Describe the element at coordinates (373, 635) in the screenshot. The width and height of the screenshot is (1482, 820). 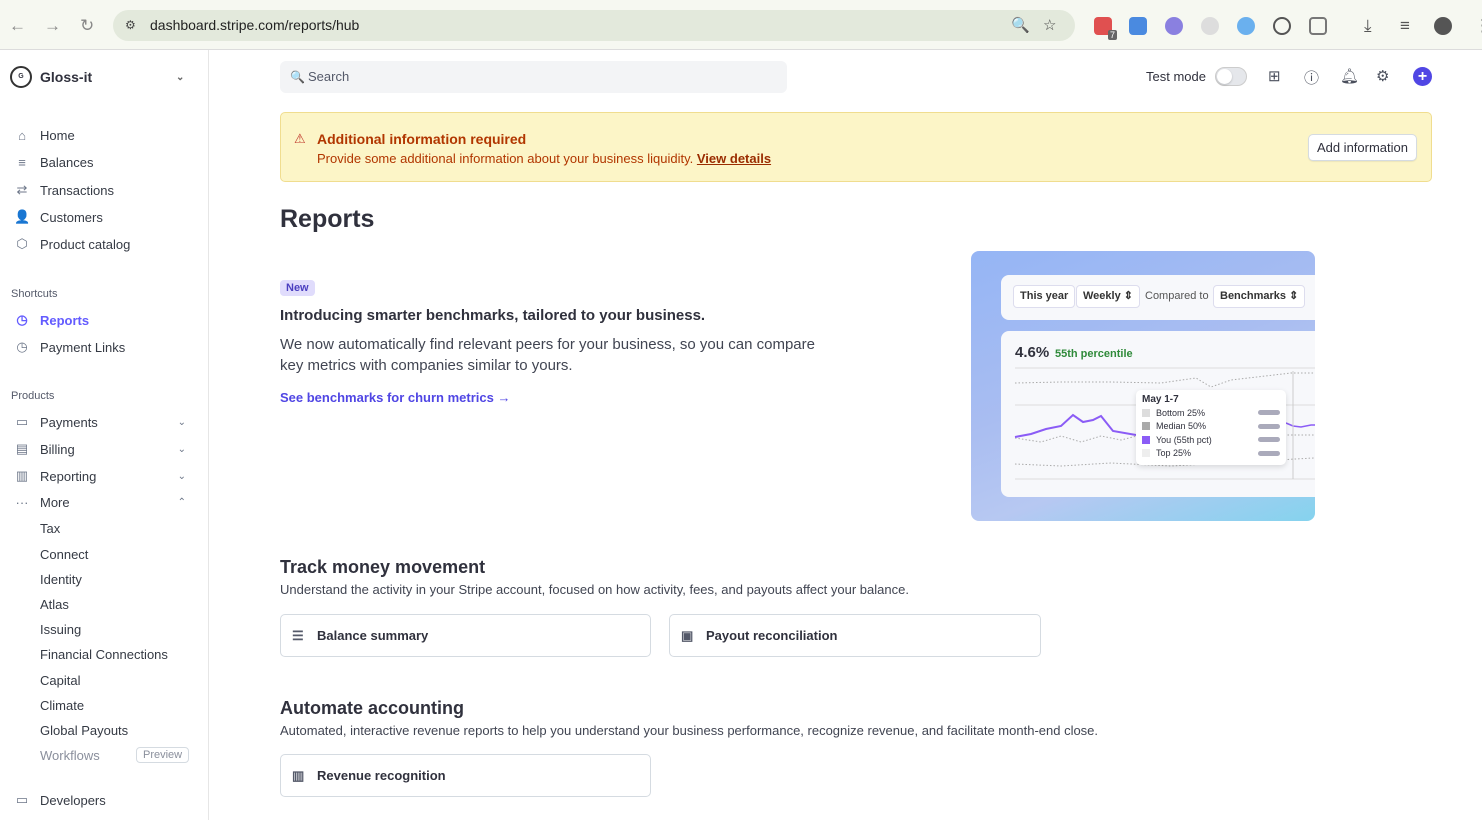
I see `report-label: Balance summary` at that location.